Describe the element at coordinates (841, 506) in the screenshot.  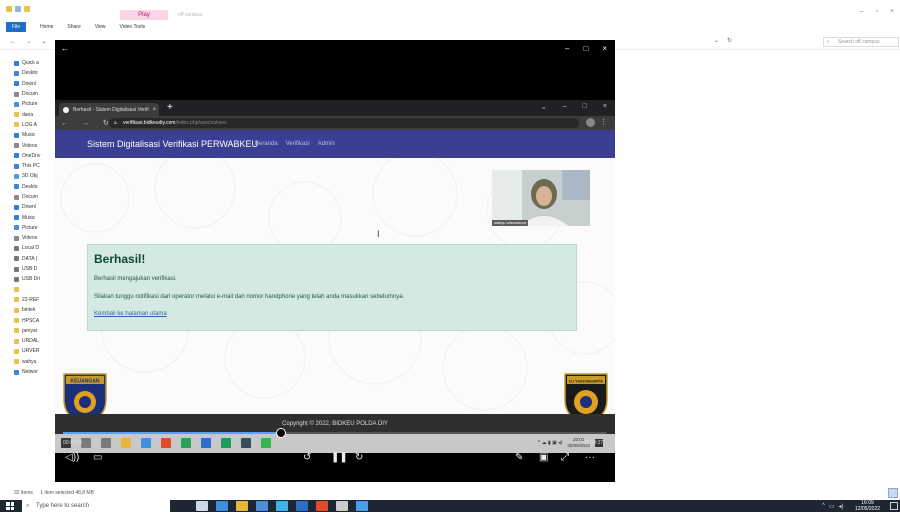
I see `volume-icon: ◂)` at that location.